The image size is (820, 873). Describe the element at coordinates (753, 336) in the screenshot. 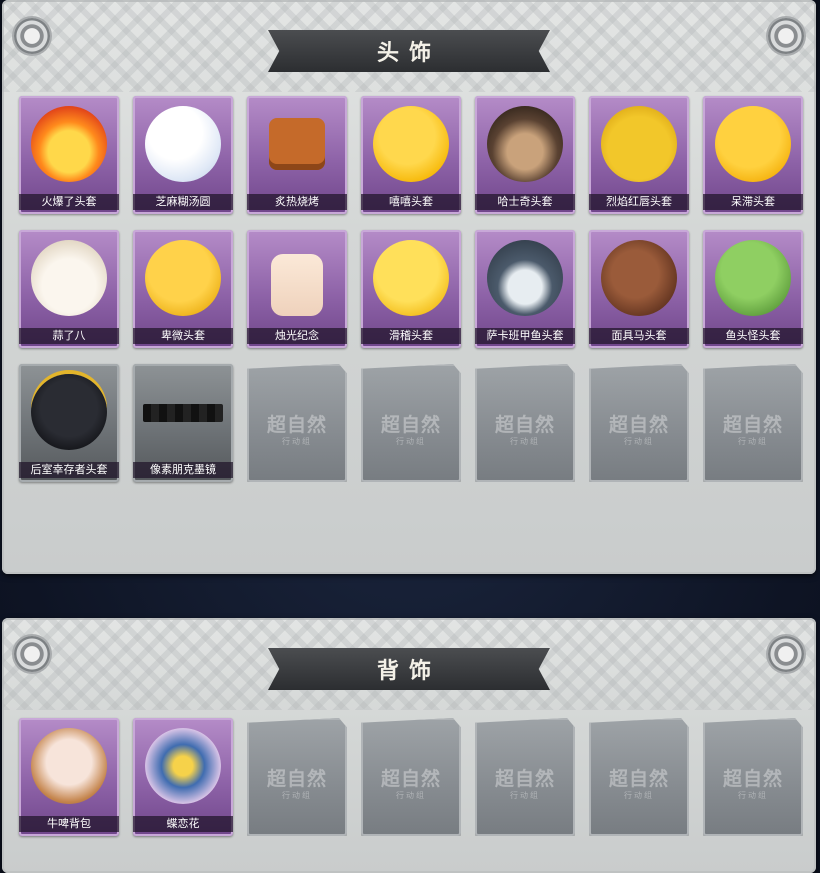

I see `item-label: 鱼头怪头套` at that location.